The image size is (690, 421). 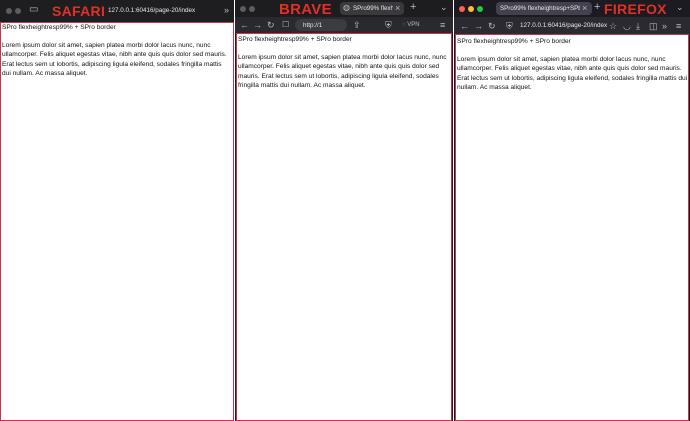 I want to click on downloads-icon: ⤓, so click(x=638, y=26).